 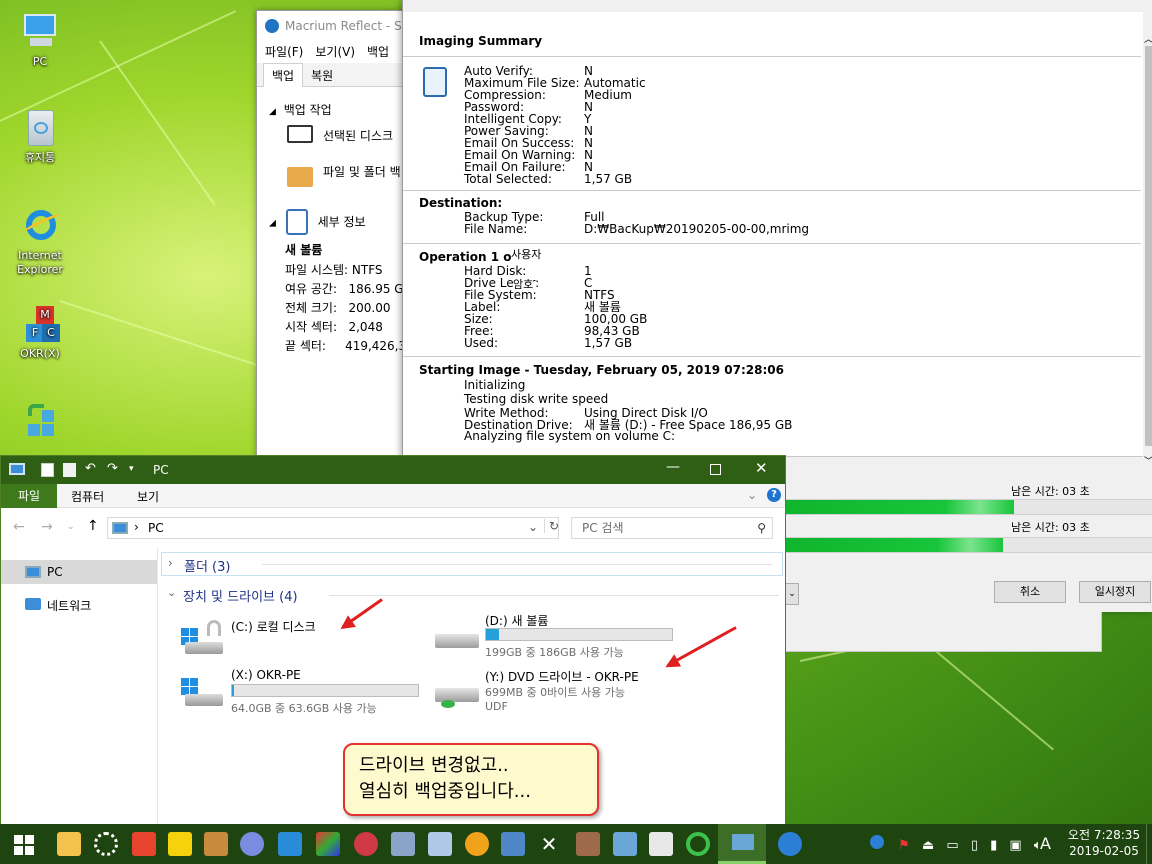 I want to click on usb-icon: ⏏, so click(x=928, y=845).